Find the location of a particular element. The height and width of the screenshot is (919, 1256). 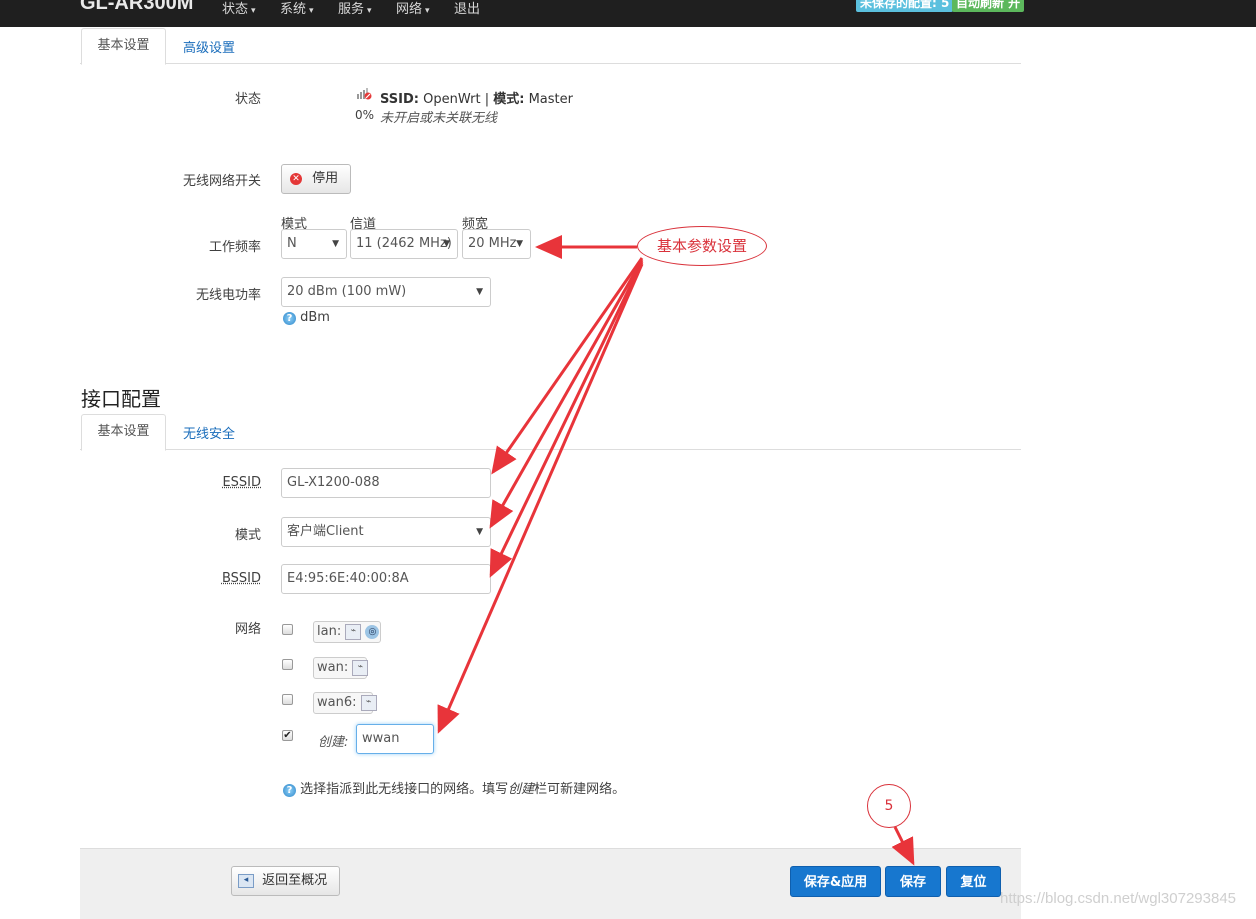

arrow-to-create is located at coordinates (540, 498).